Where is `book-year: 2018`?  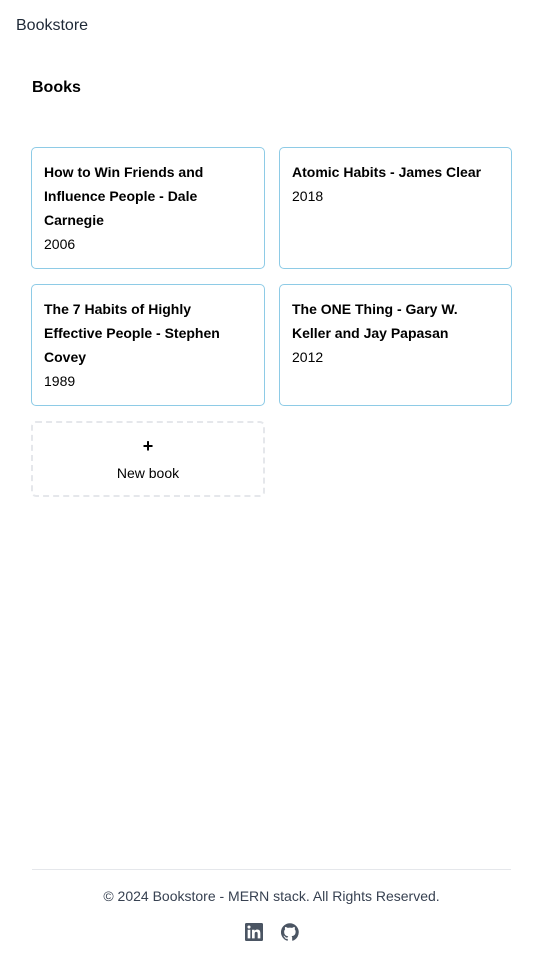
book-year: 2018 is located at coordinates (308, 196).